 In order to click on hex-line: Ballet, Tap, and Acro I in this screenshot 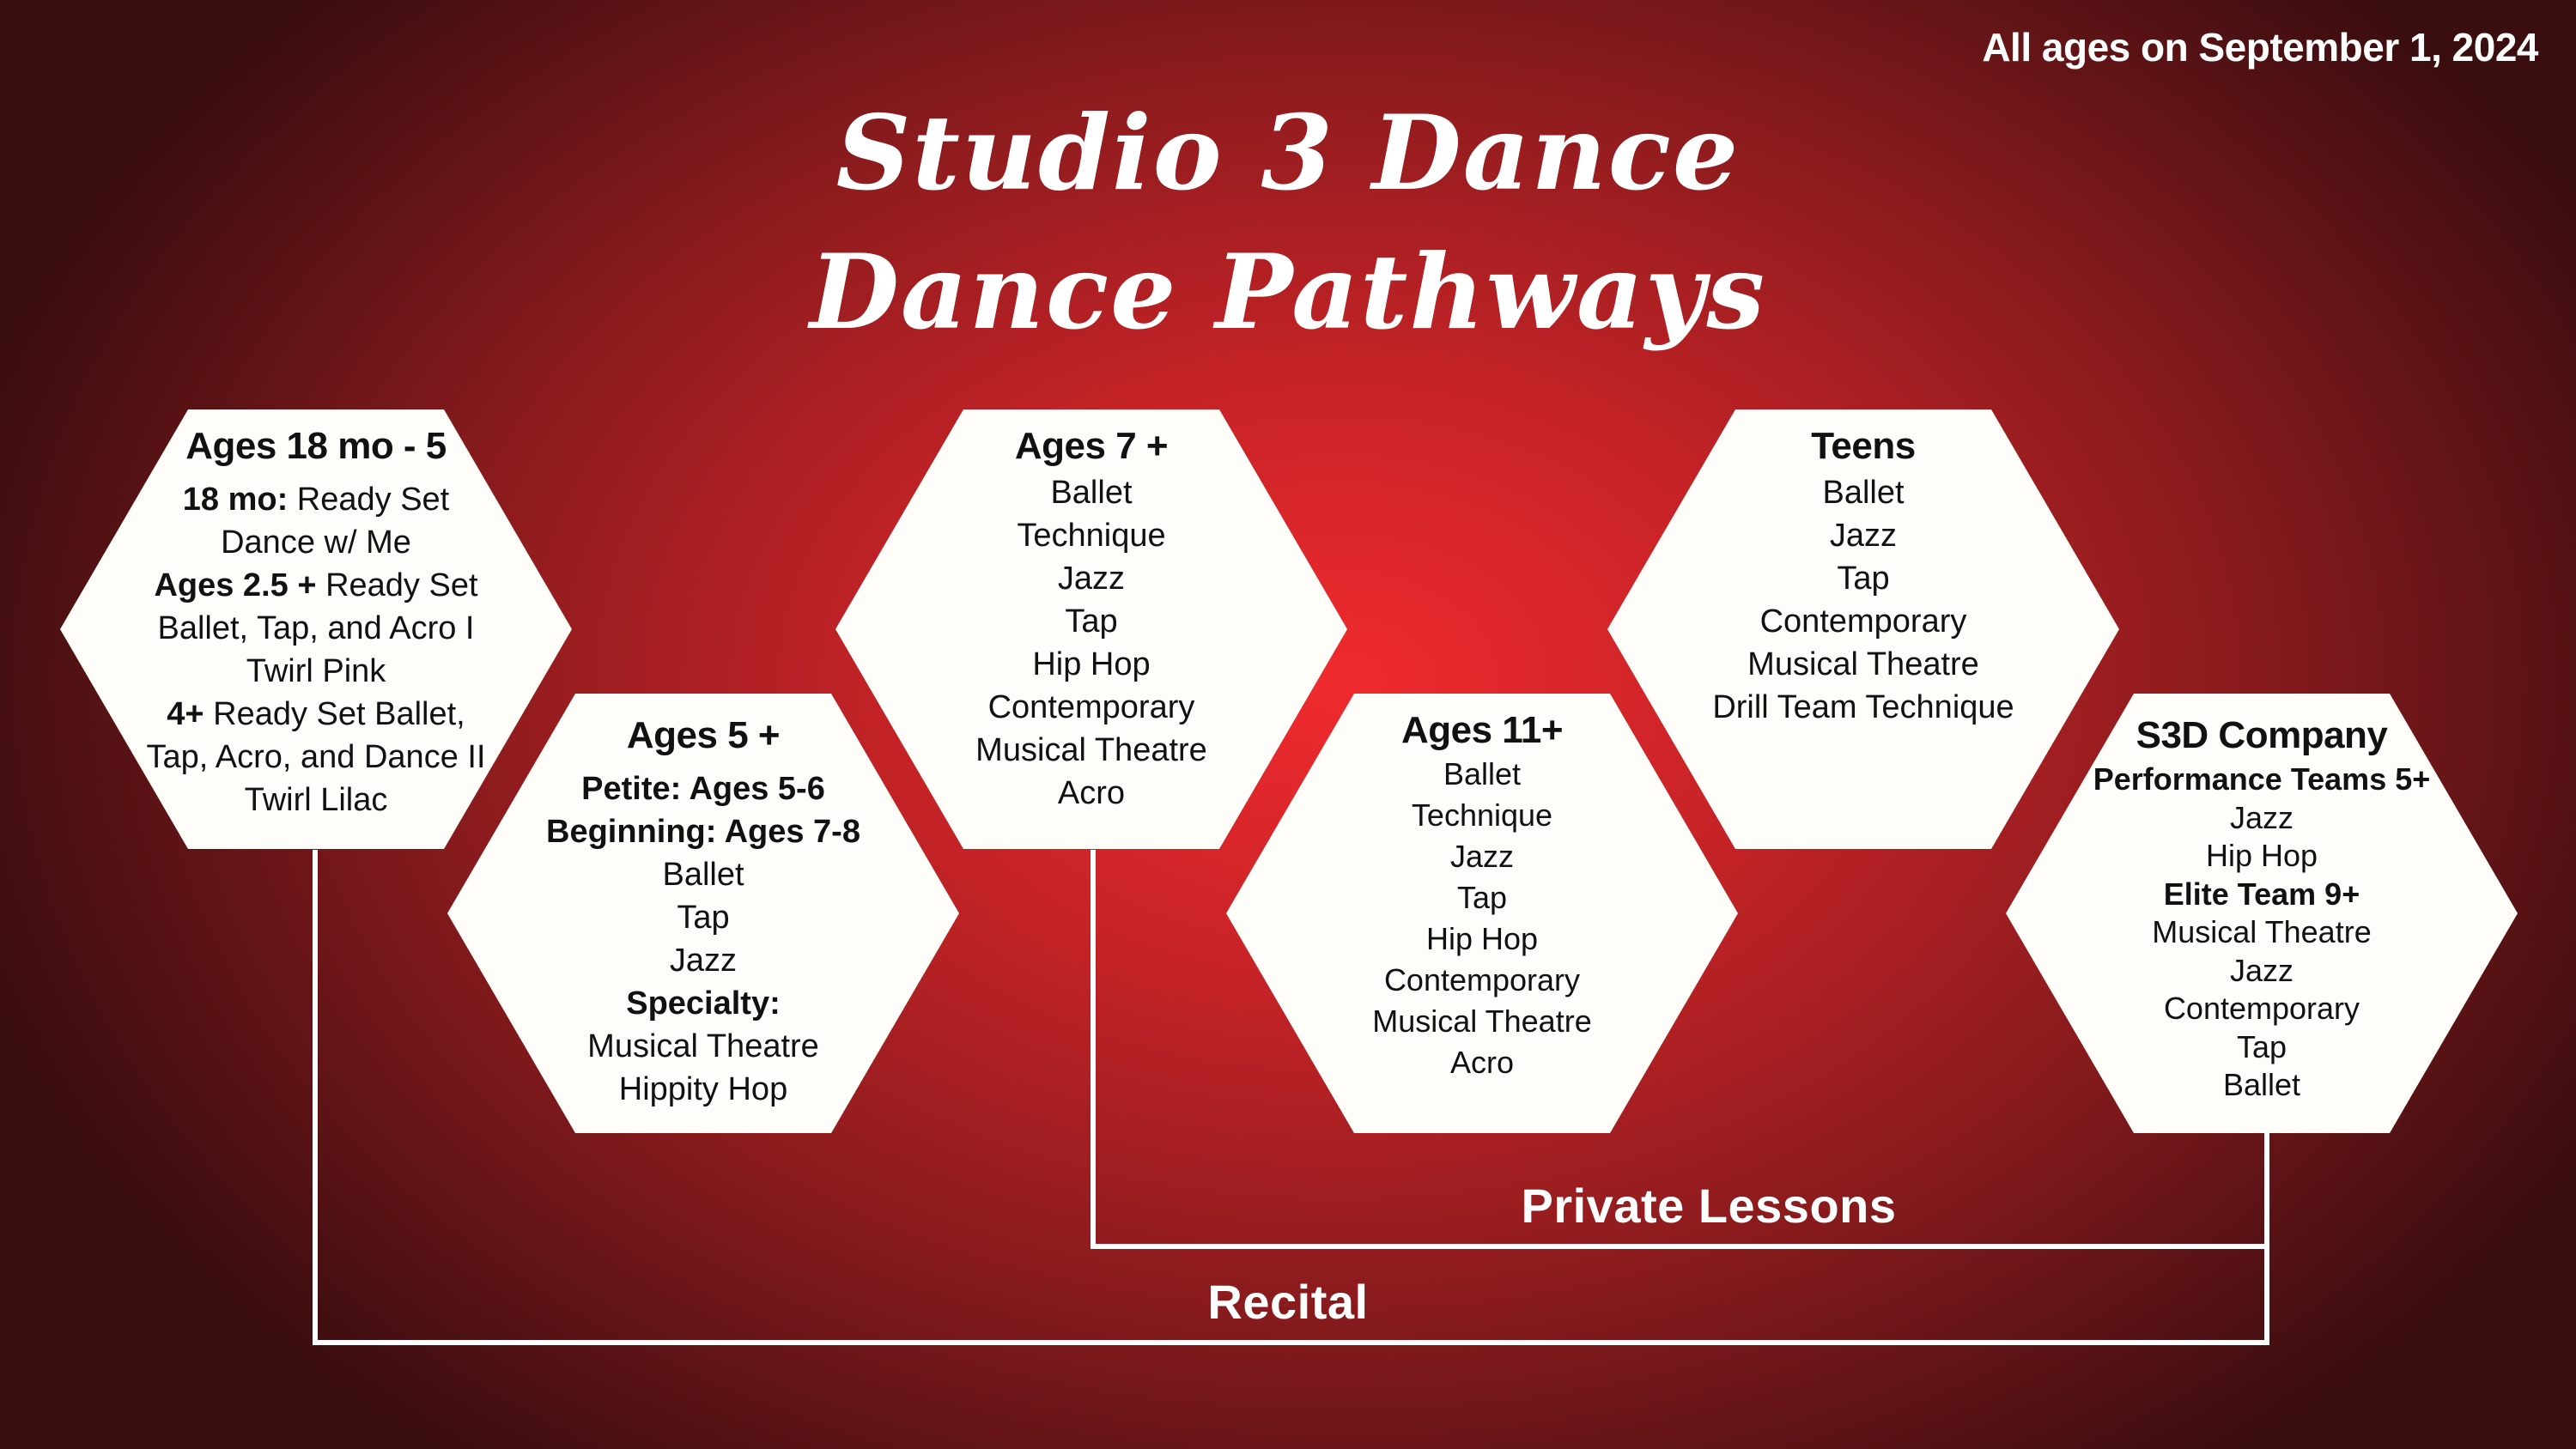, I will do `click(315, 628)`.